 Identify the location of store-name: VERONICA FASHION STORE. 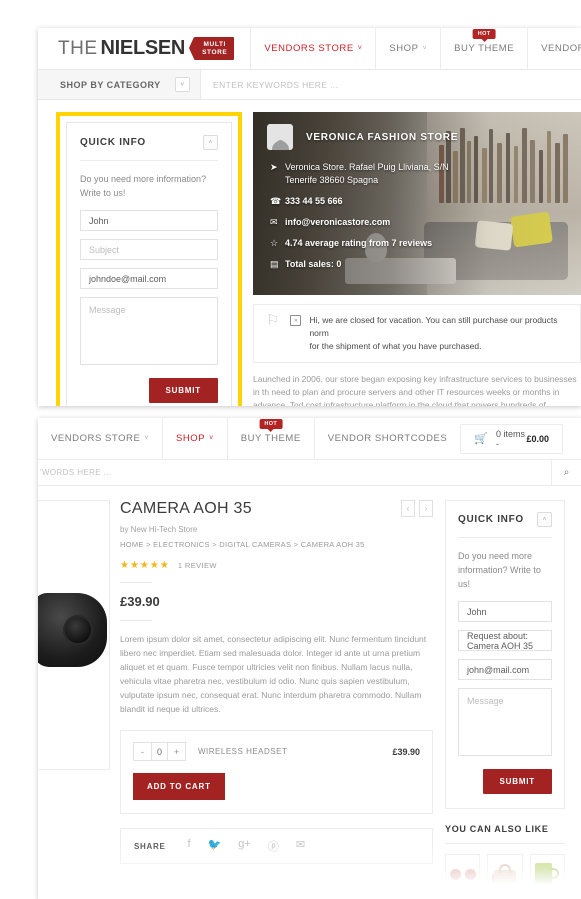
(382, 137).